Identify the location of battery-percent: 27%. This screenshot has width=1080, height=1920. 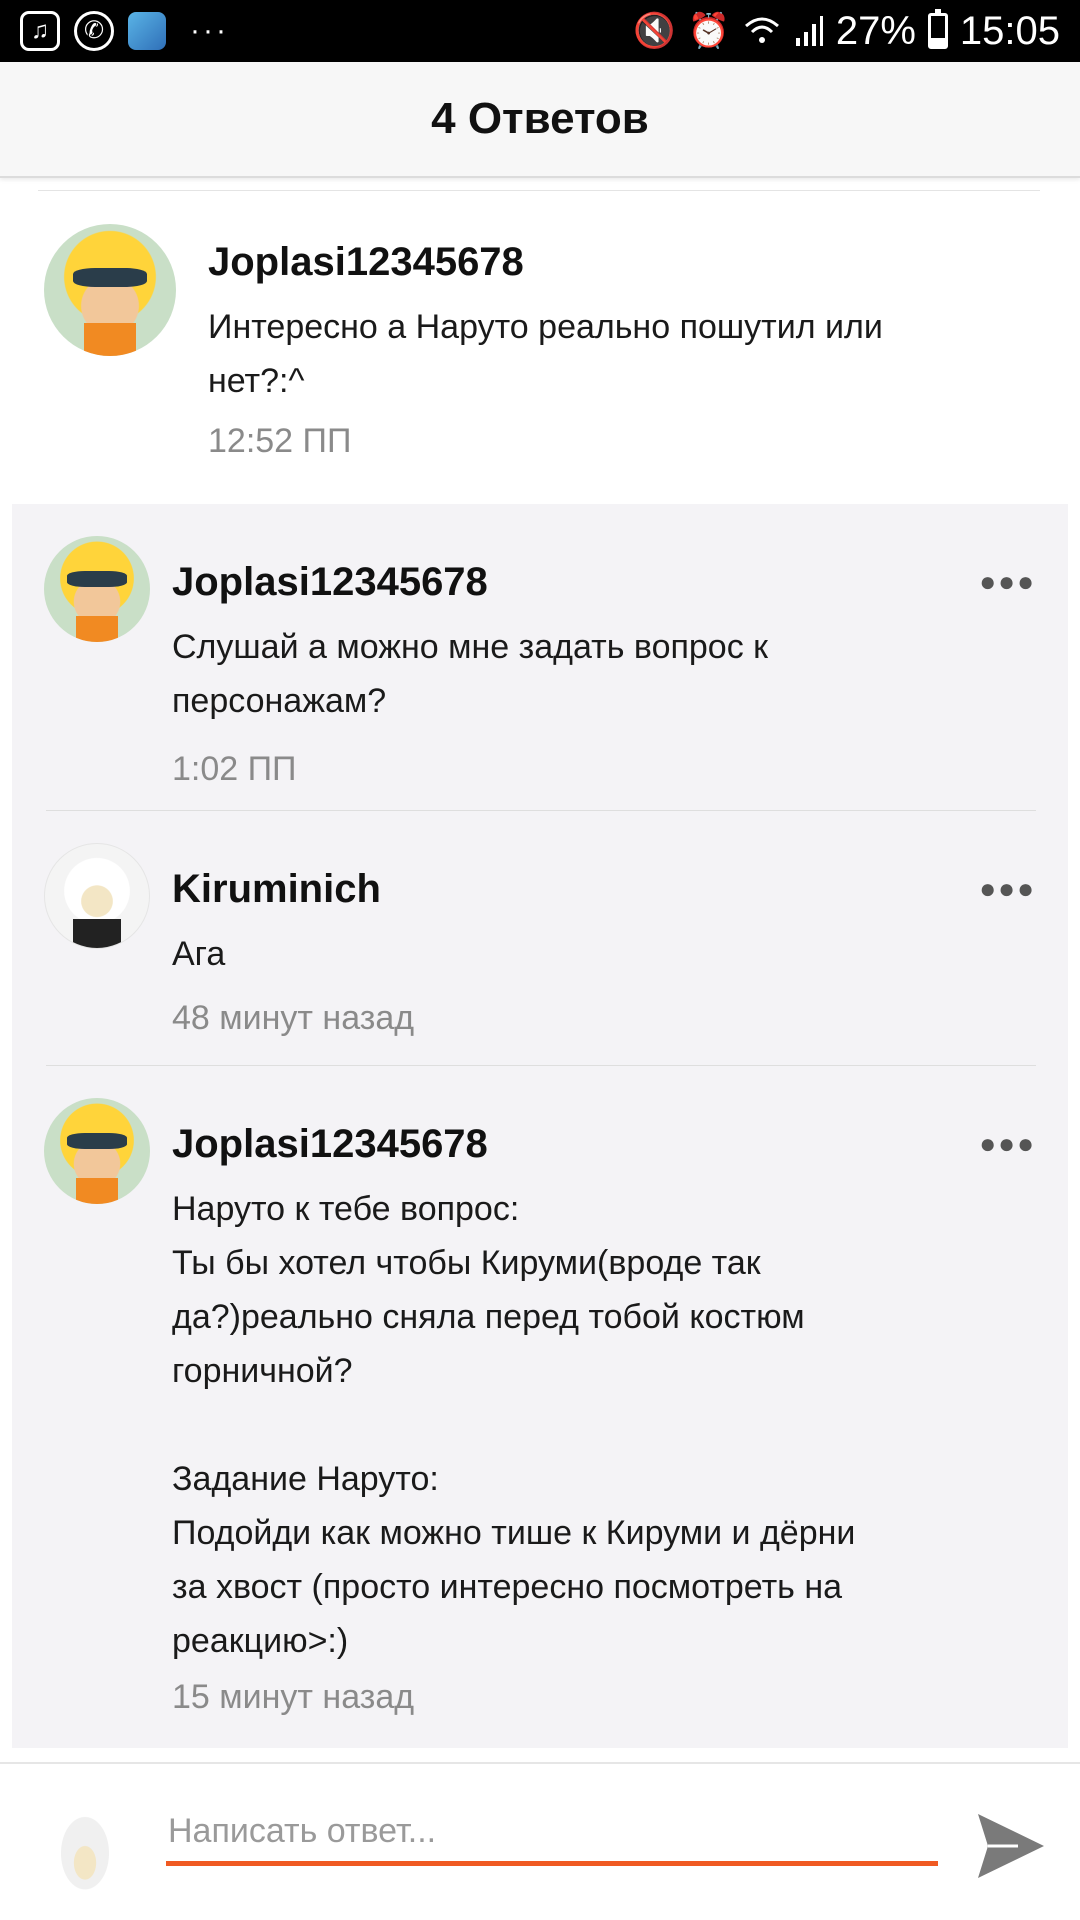
(875, 30).